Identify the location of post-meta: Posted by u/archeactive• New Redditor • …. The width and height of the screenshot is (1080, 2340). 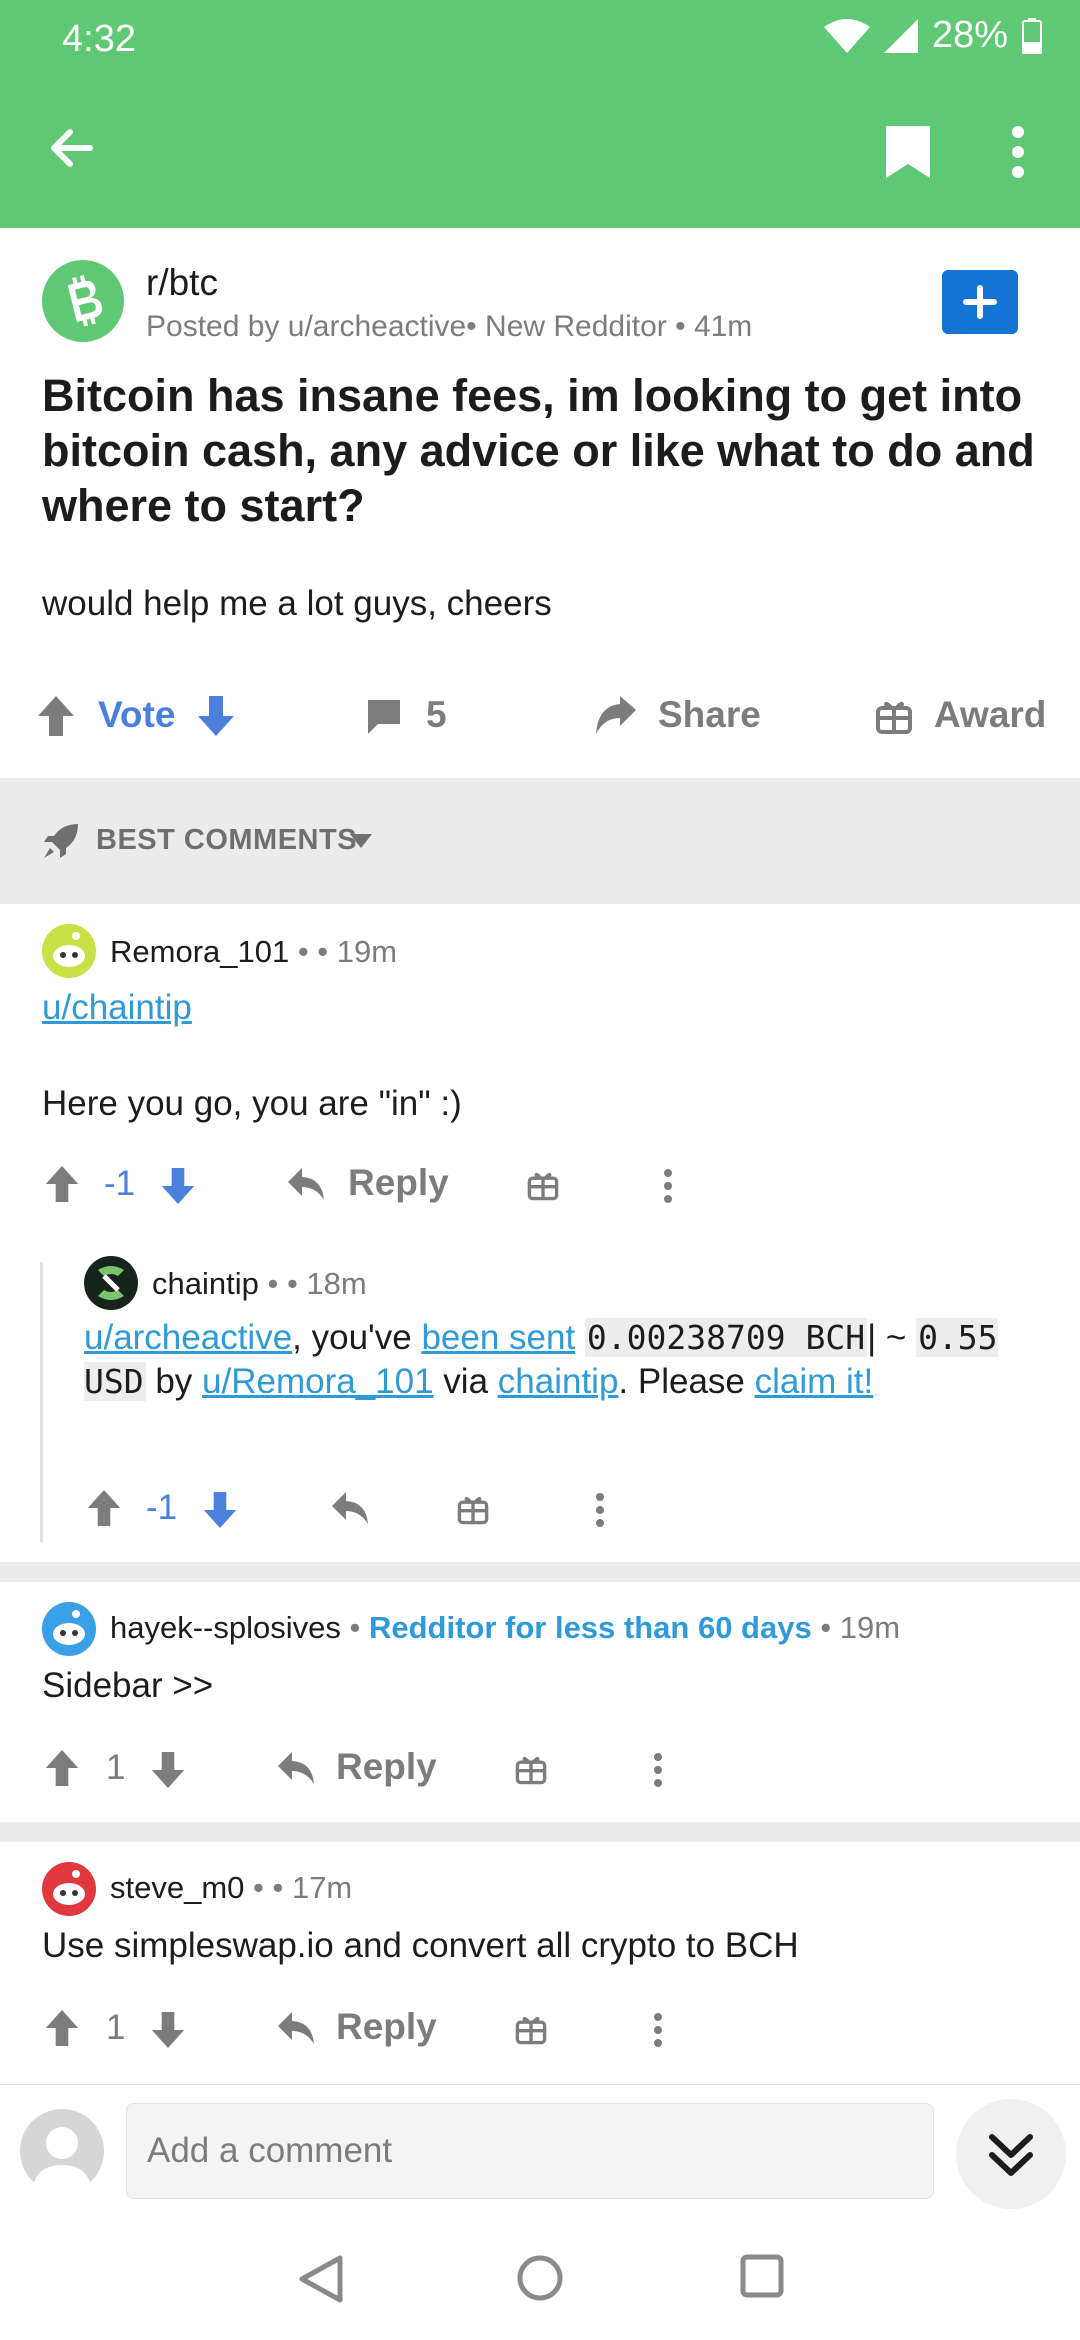
(449, 326).